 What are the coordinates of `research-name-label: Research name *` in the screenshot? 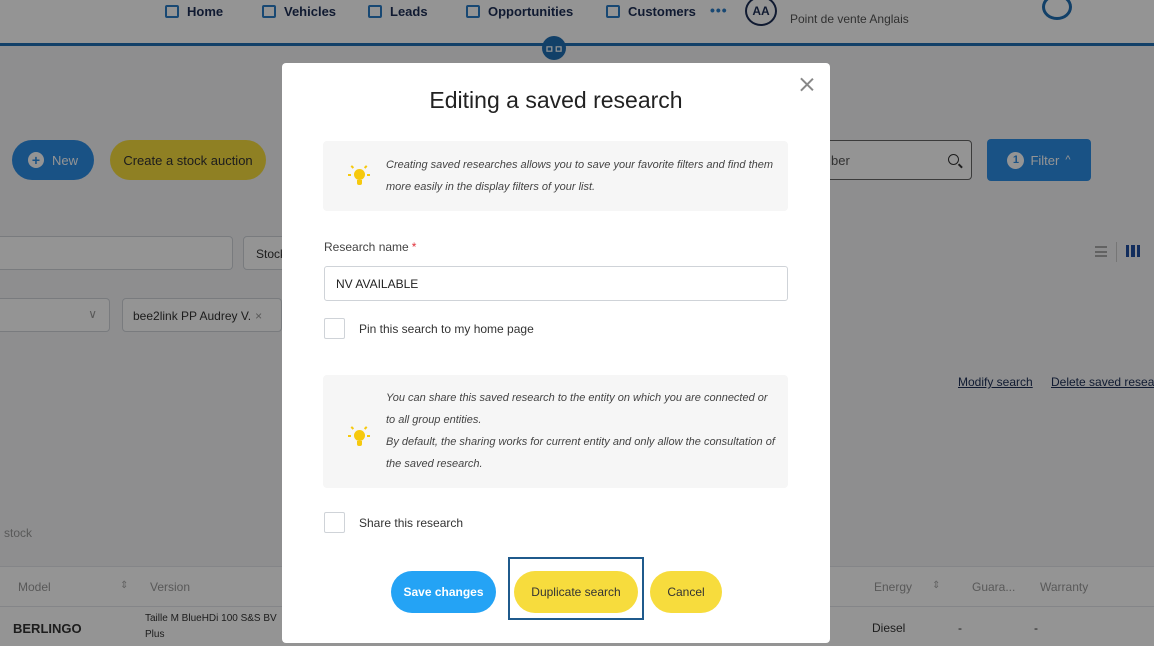 It's located at (370, 247).